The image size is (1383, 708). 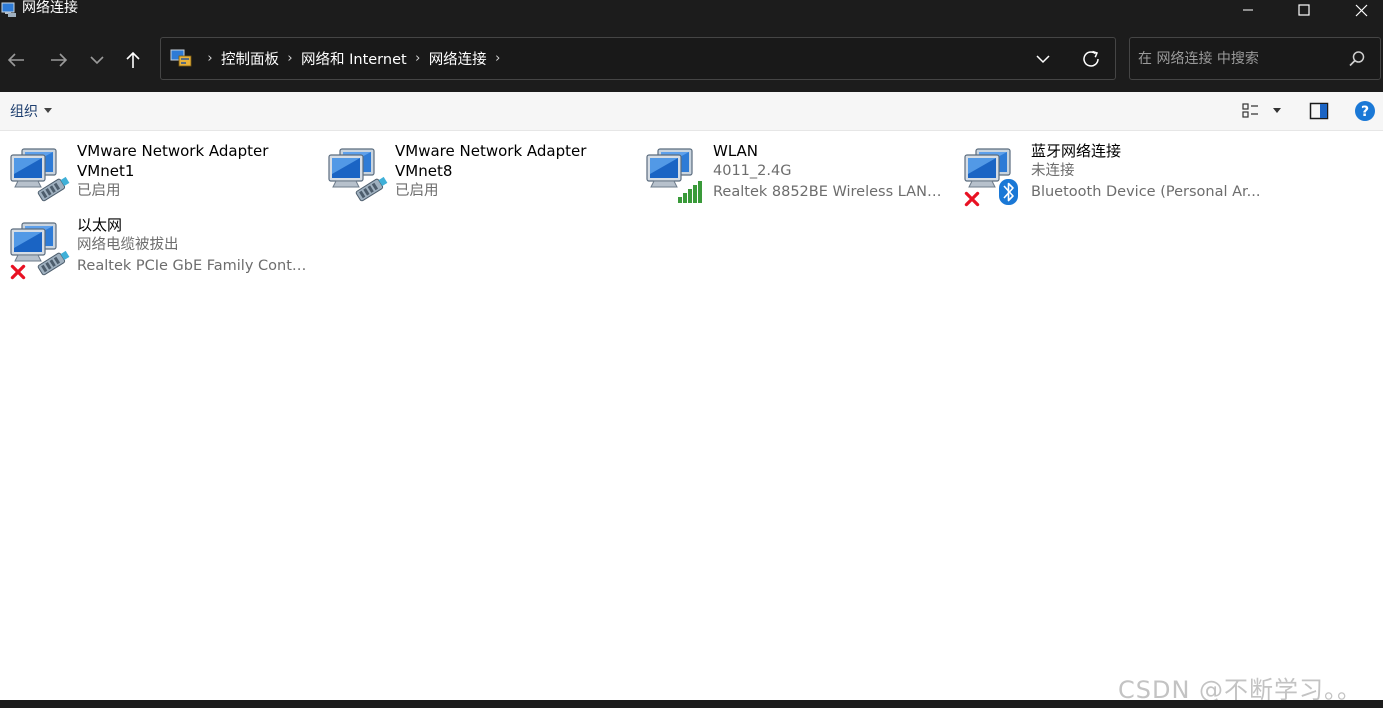 What do you see at coordinates (1319, 111) in the screenshot?
I see `preview-pane-icon` at bounding box center [1319, 111].